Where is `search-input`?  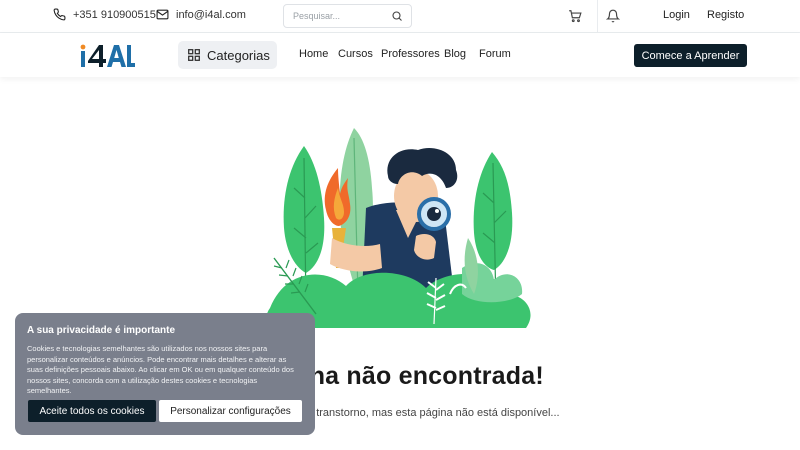
search-input is located at coordinates (338, 16).